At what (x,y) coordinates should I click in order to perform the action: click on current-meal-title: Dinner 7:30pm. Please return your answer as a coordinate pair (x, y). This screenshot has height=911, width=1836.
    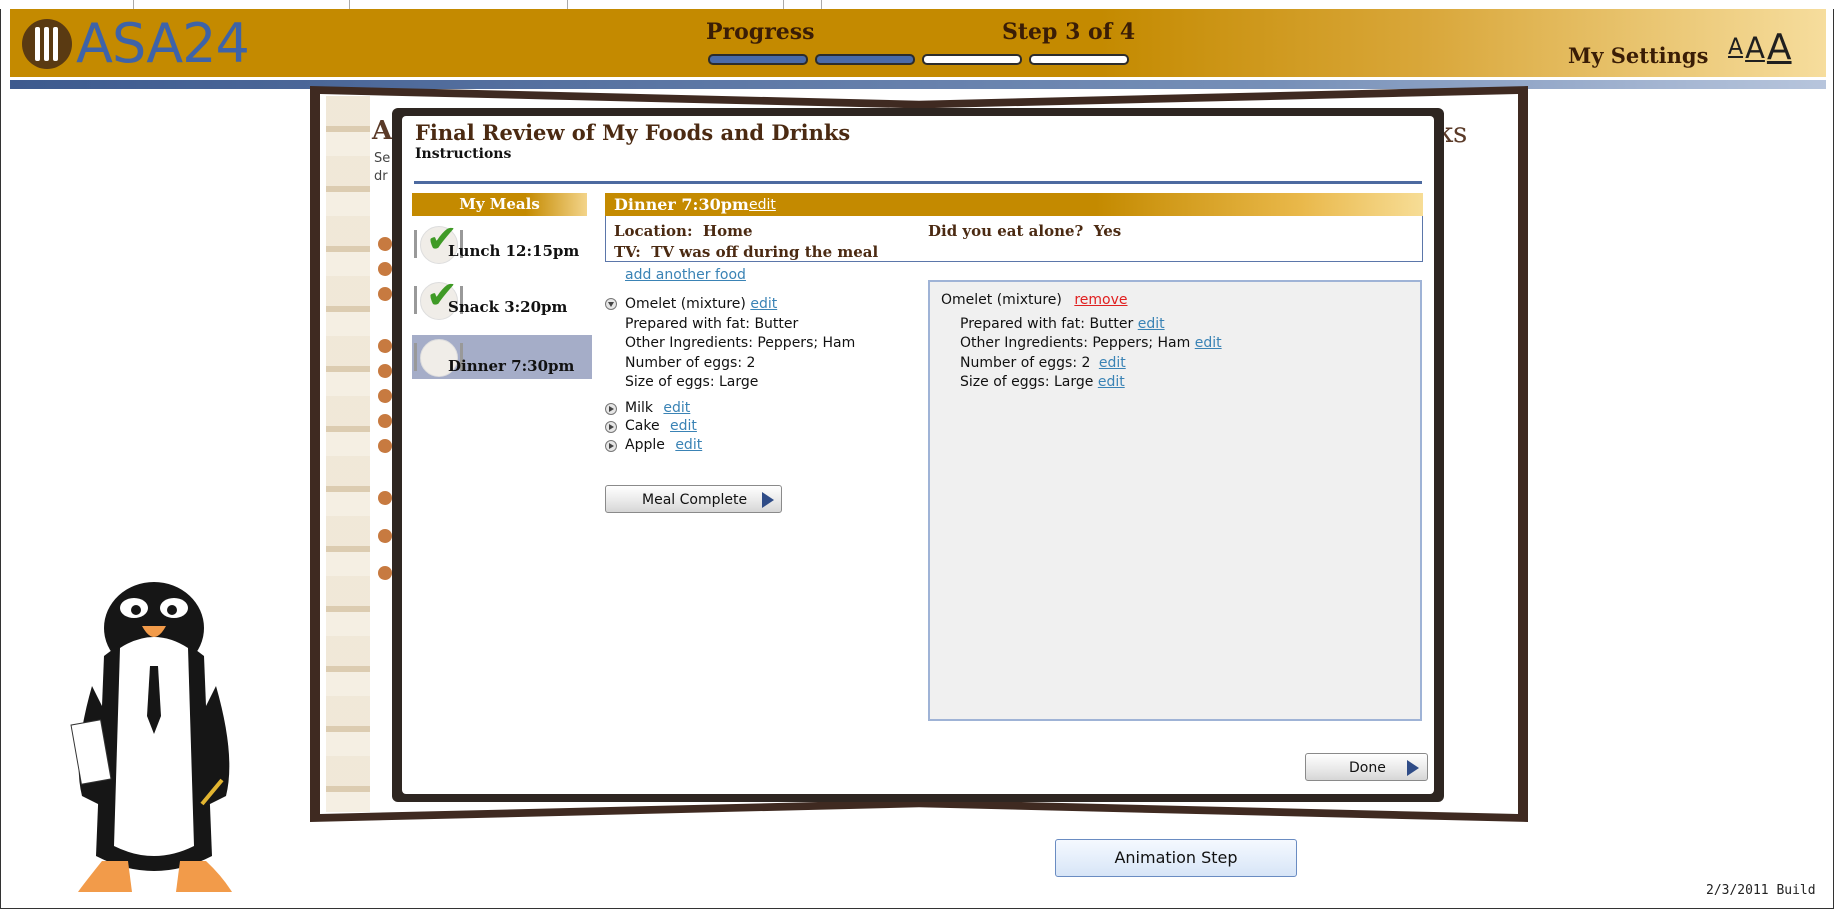
    Looking at the image, I should click on (681, 204).